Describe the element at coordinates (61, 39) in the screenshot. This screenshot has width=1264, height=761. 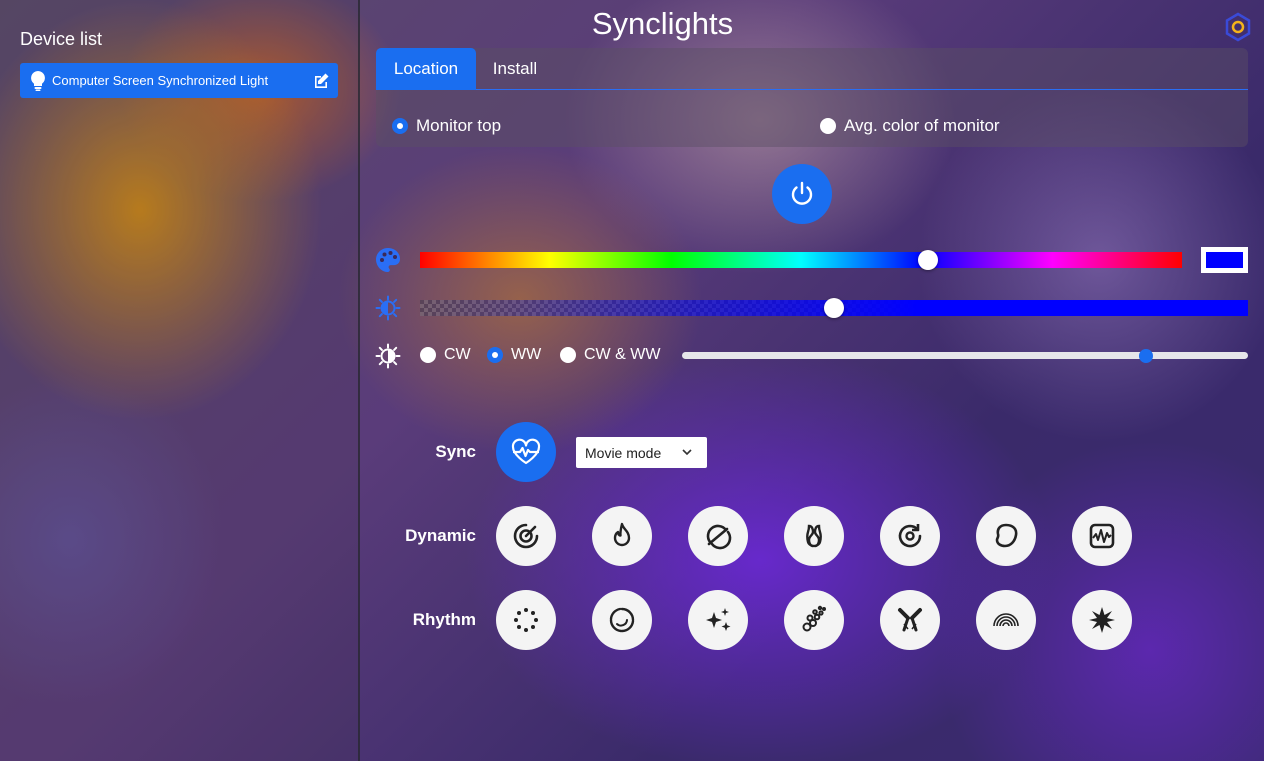
I see `sidebar-title: Device list` at that location.